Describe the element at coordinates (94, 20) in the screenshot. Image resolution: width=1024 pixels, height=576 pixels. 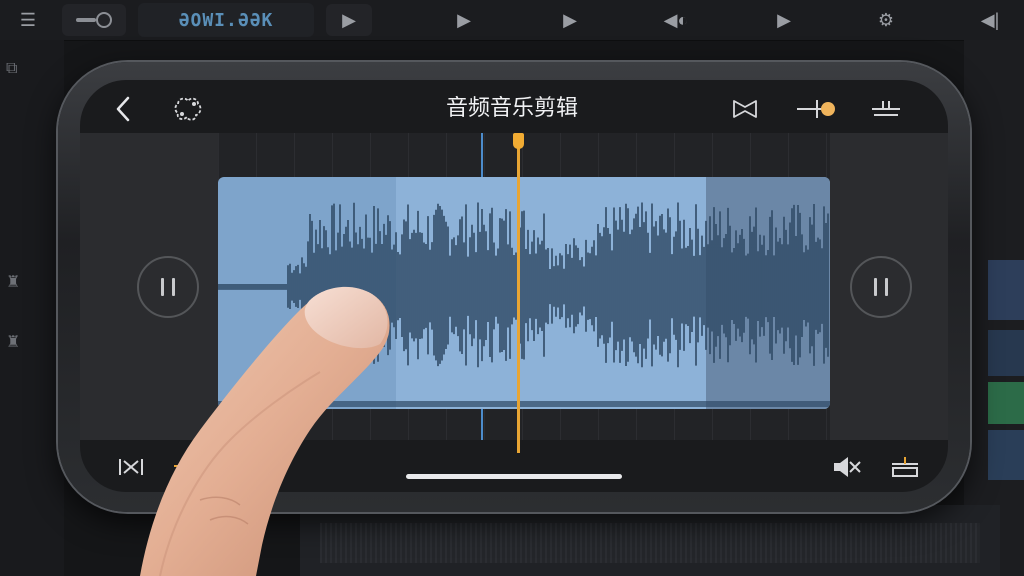
I see `toggle-icon` at that location.